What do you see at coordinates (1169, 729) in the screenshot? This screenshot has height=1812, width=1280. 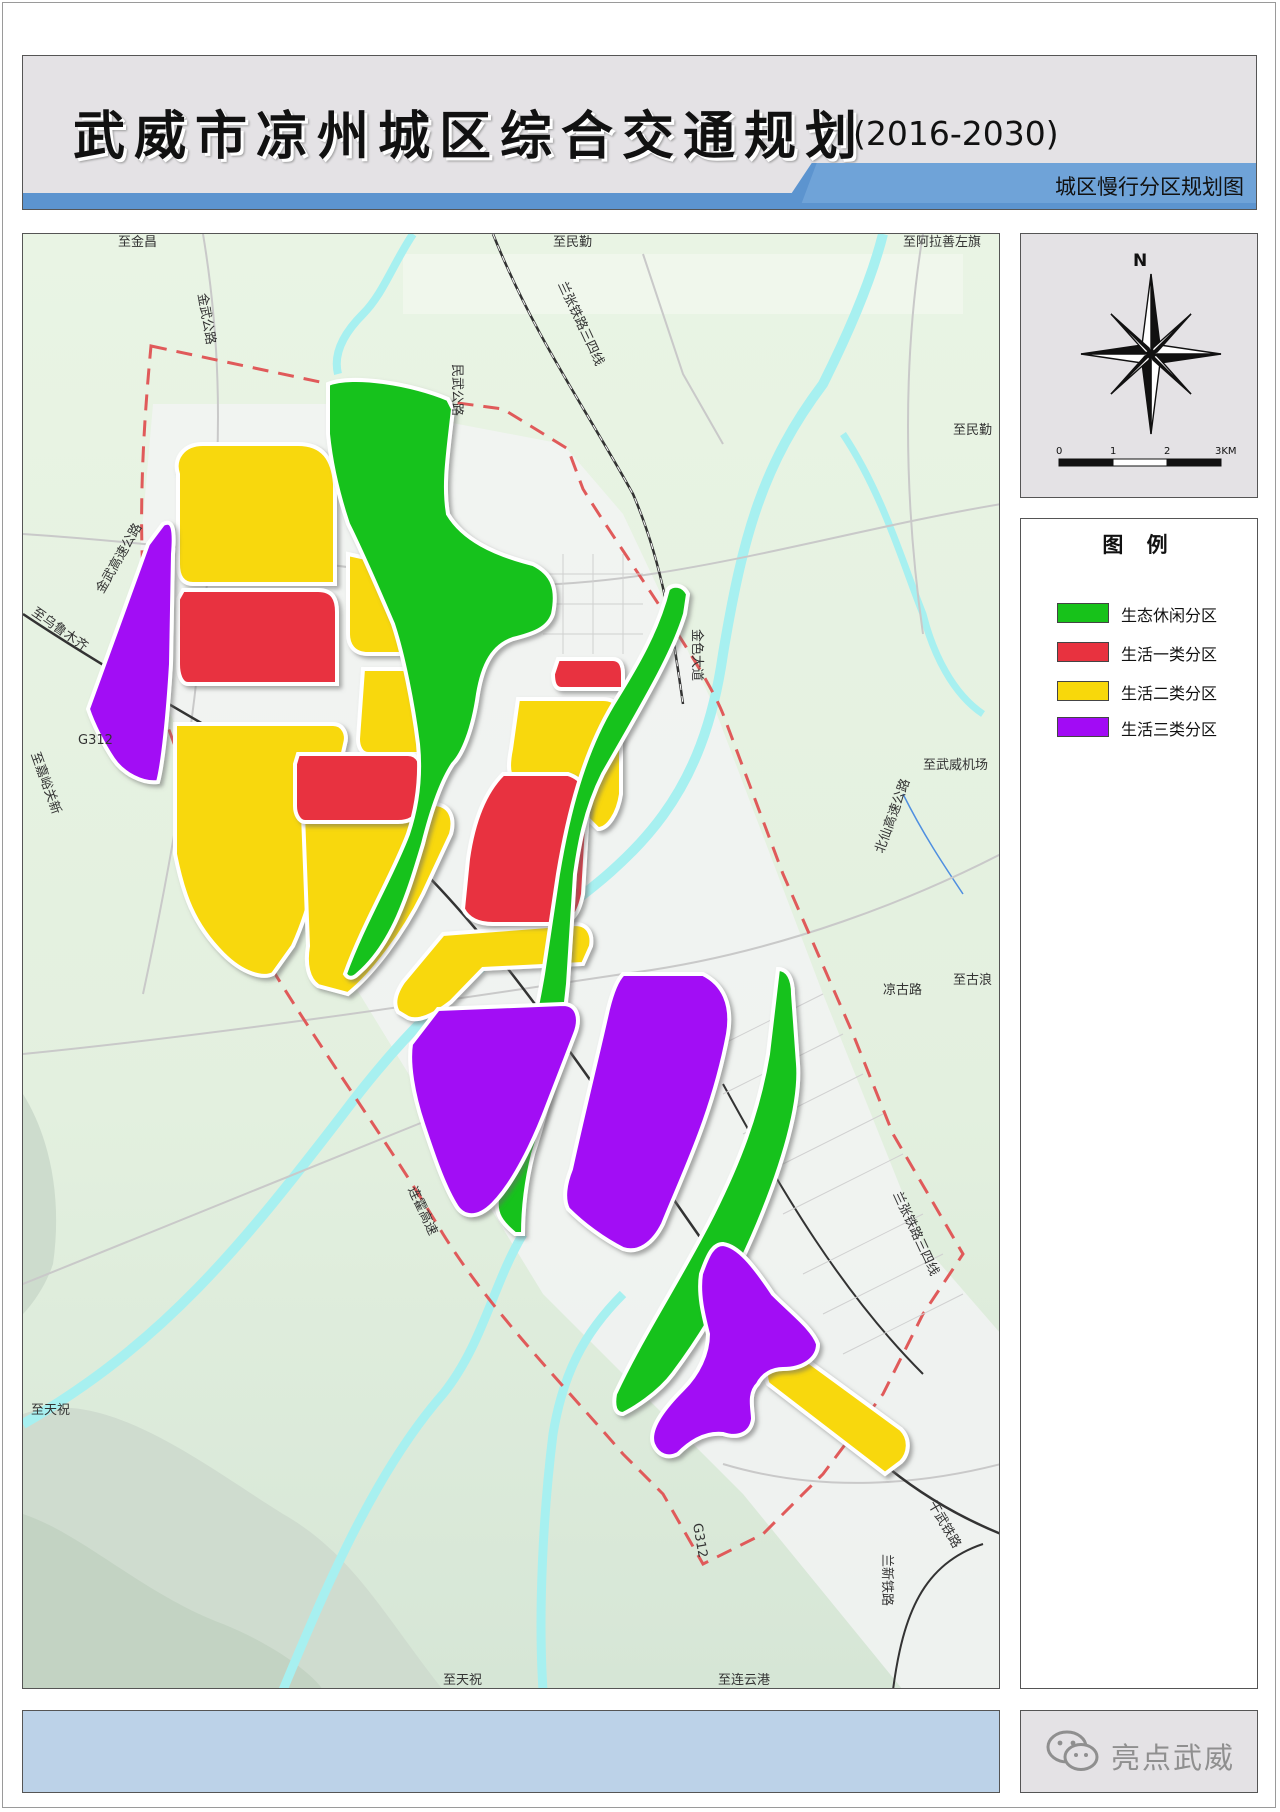 I see `legend-label-life3: 生活三类分区` at bounding box center [1169, 729].